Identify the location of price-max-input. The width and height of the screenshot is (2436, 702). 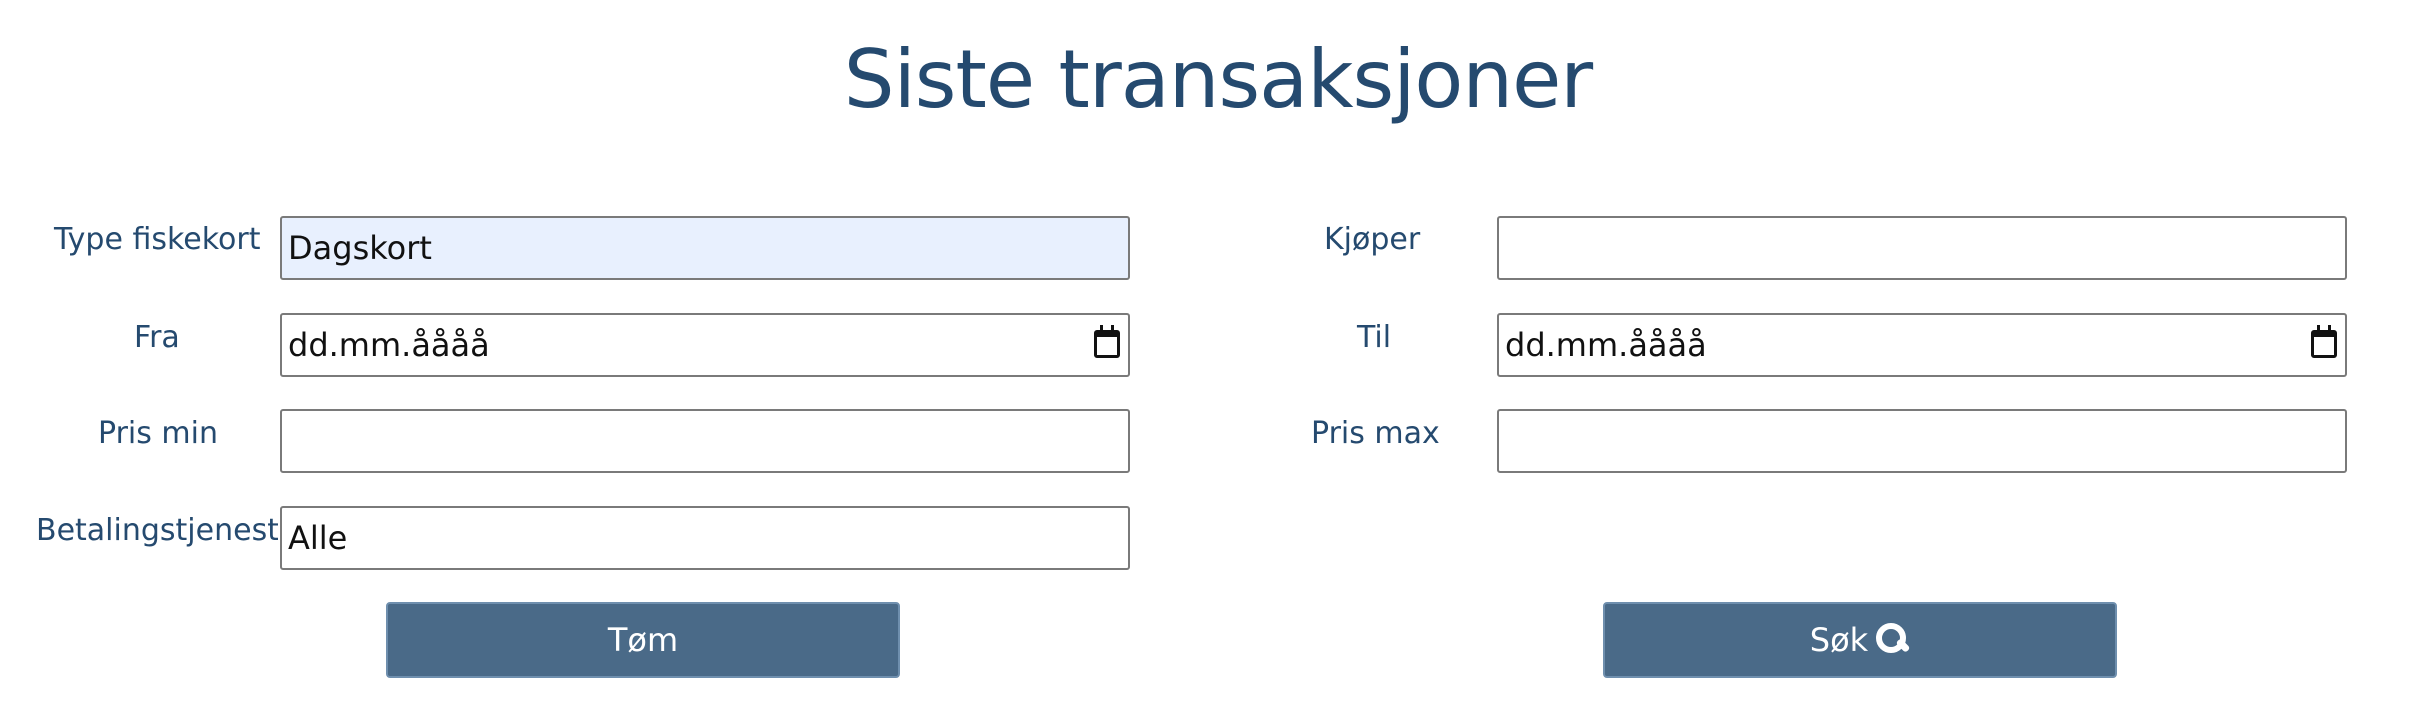
(1922, 441).